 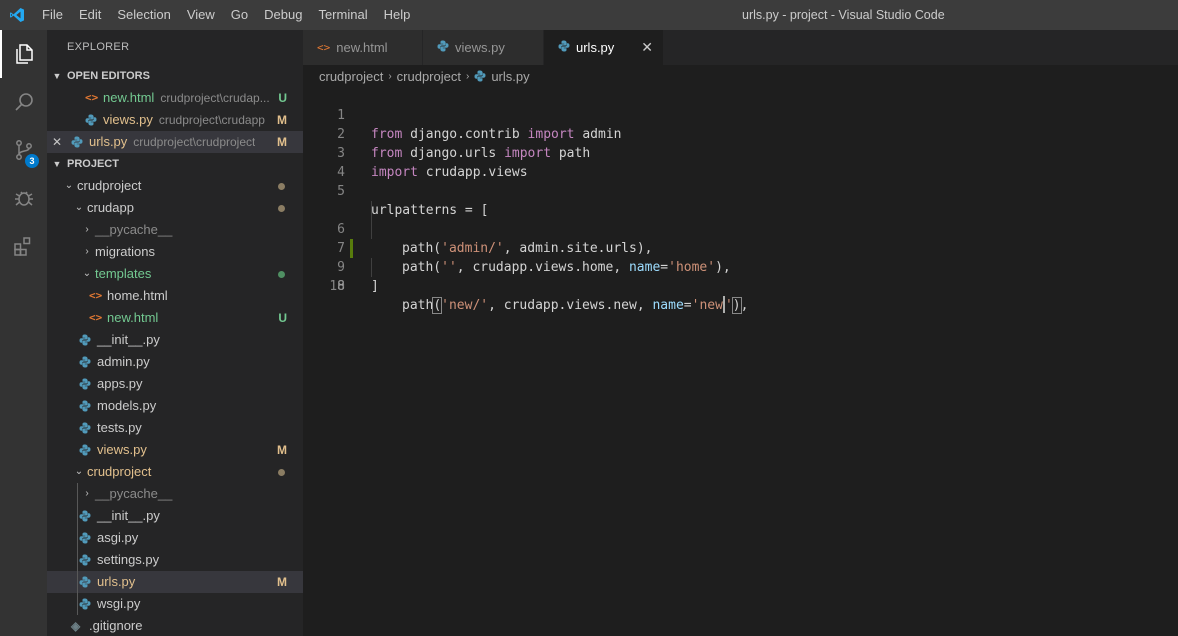 I want to click on source-control-icon: 3, so click(x=23, y=150).